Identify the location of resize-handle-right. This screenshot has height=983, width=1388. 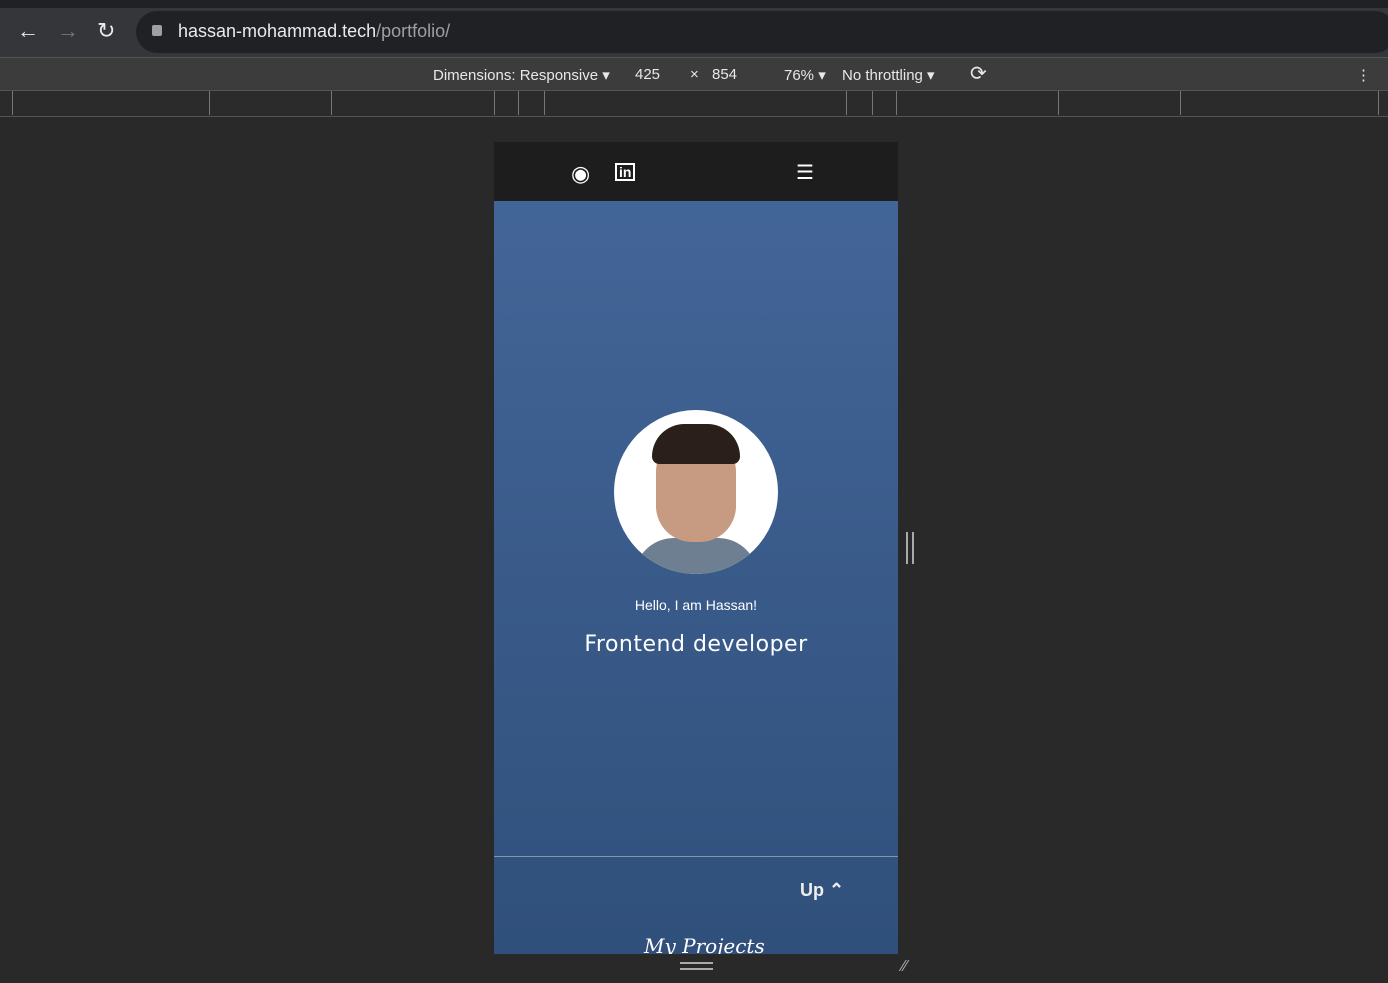
(910, 548).